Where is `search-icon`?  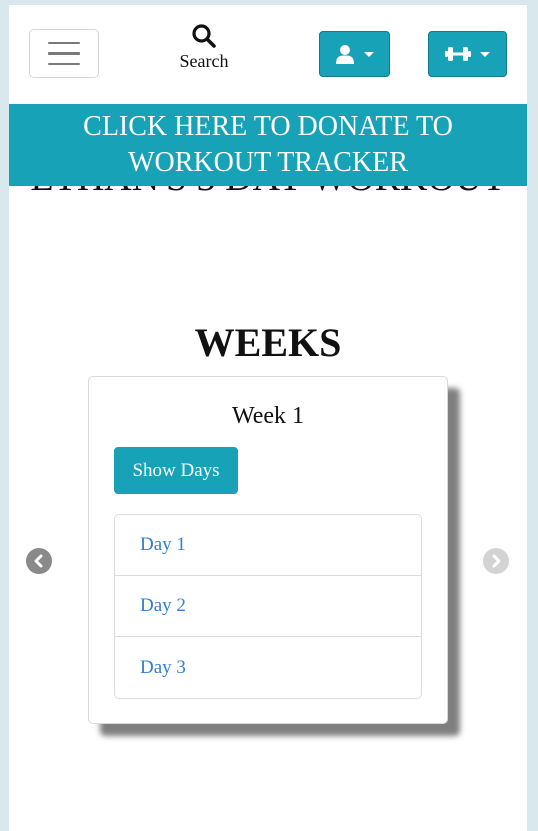
search-icon is located at coordinates (204, 36).